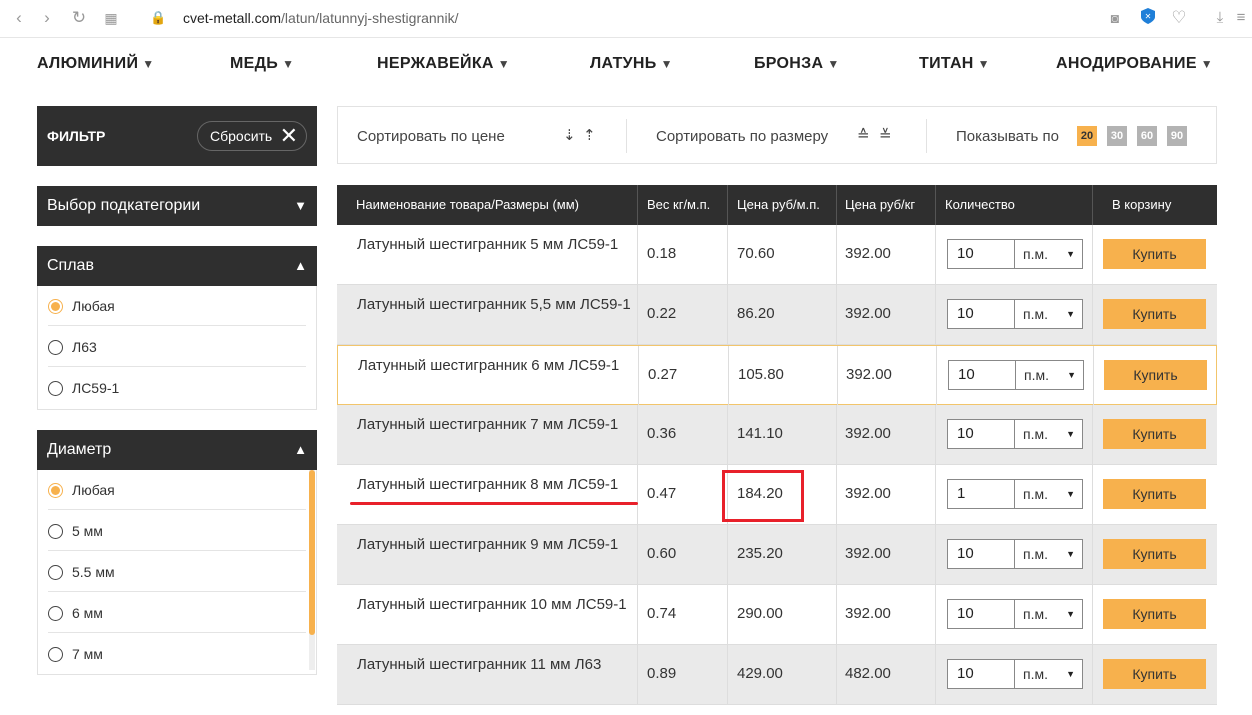 The height and width of the screenshot is (715, 1252). What do you see at coordinates (1115, 18) in the screenshot?
I see `camera-icon: ◙` at bounding box center [1115, 18].